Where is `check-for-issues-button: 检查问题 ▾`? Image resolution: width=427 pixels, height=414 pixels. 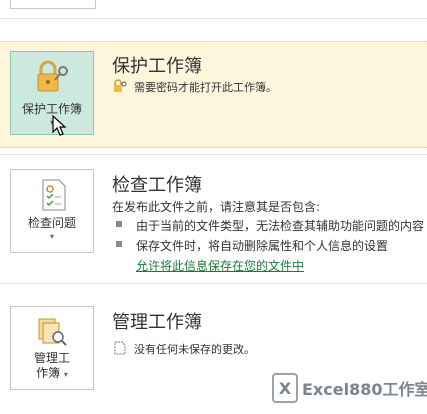 check-for-issues-button: 检查问题 ▾ is located at coordinates (52, 211).